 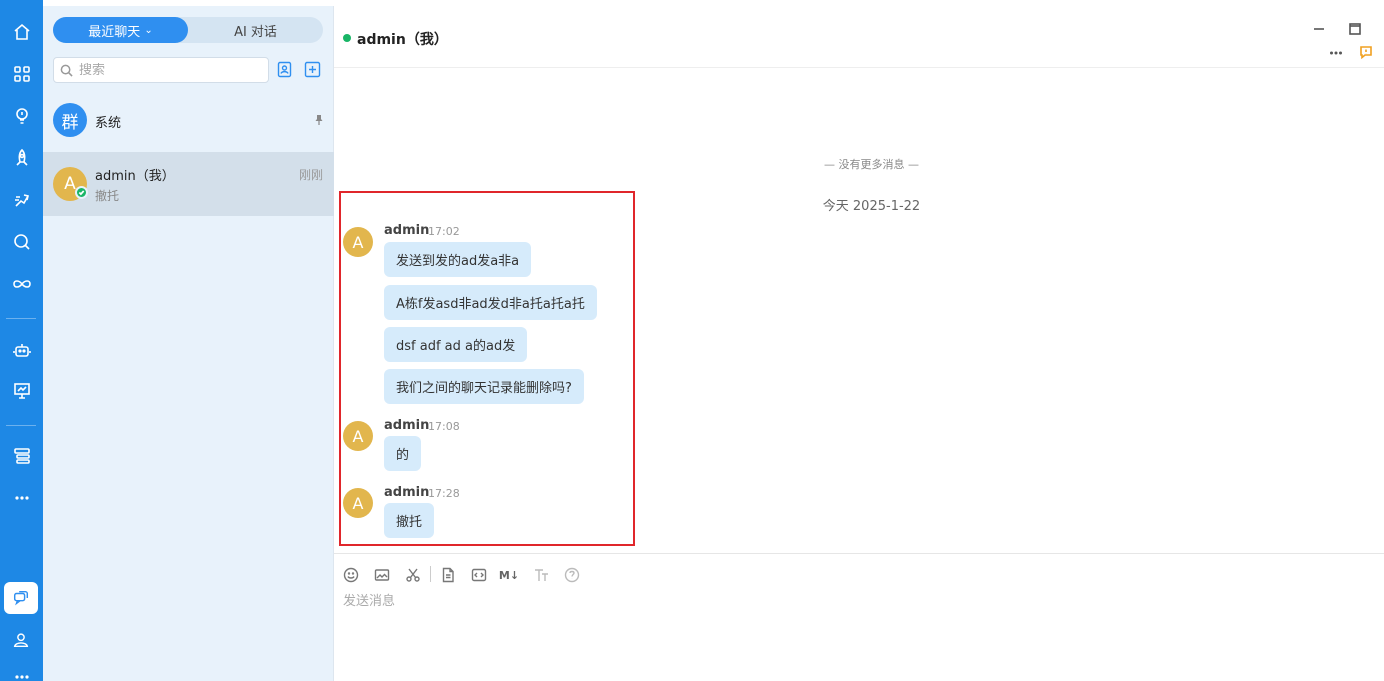 I want to click on help-icon, so click(x=572, y=575).